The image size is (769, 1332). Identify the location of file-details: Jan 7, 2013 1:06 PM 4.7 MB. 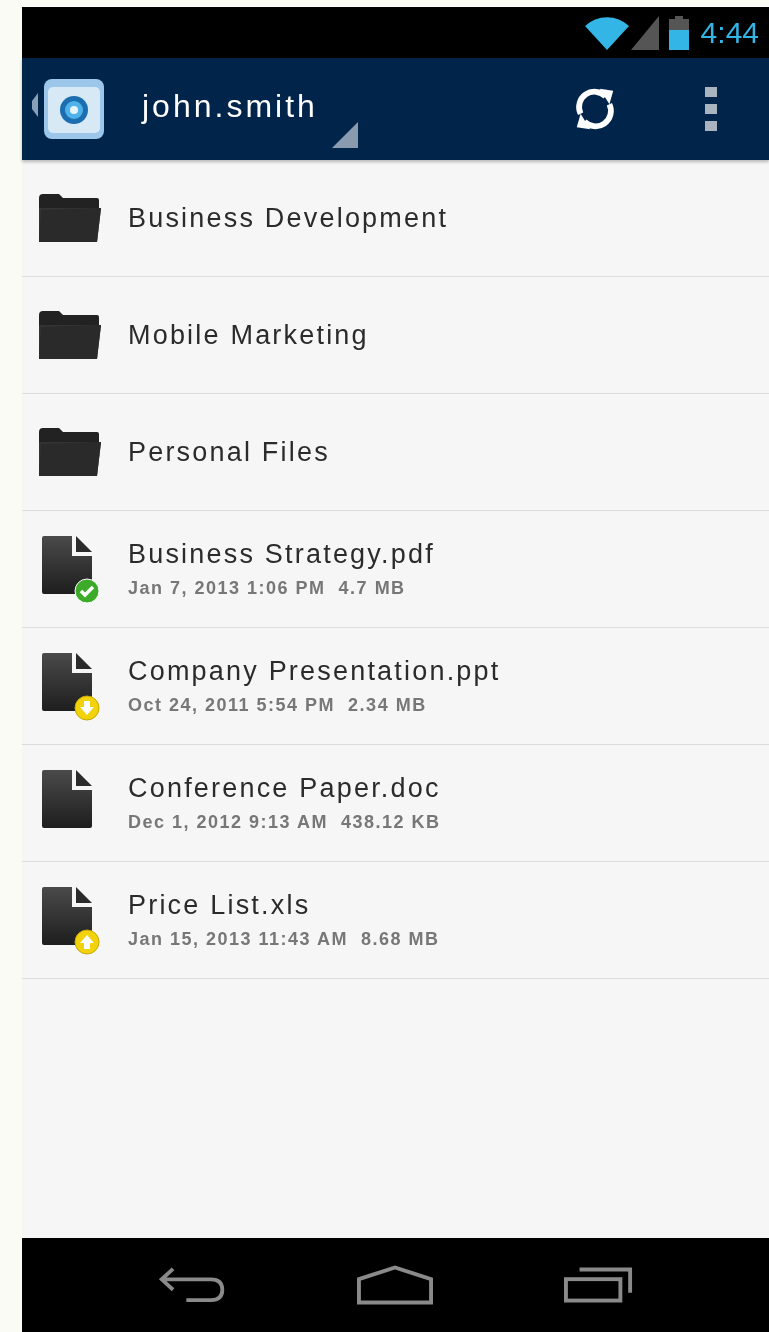
(267, 588).